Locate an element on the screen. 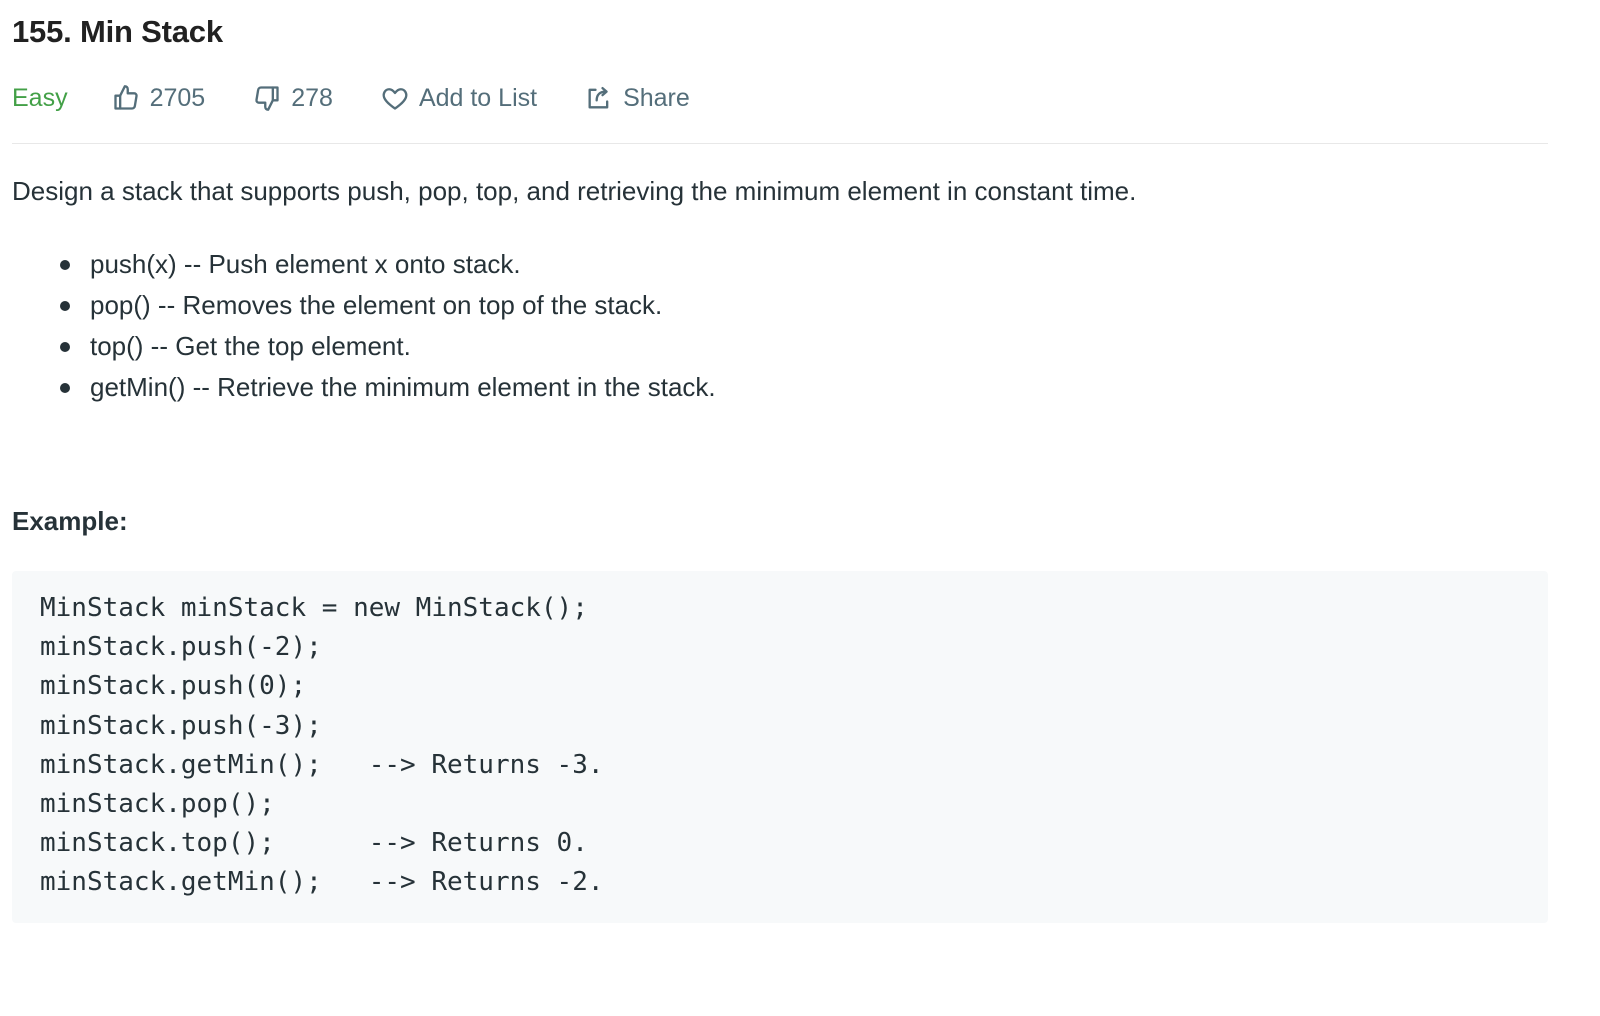 This screenshot has width=1600, height=1016. dislike-button: 278 is located at coordinates (293, 98).